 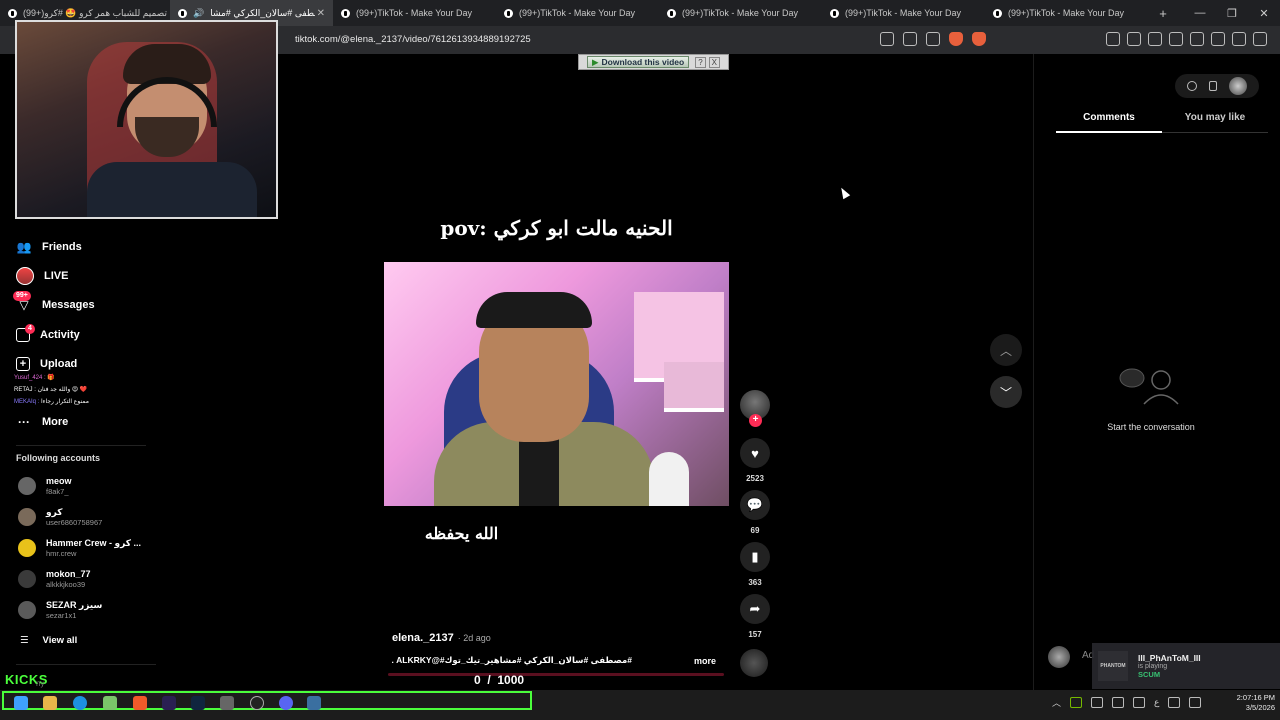 What do you see at coordinates (1169, 658) in the screenshot?
I see `notification-user: III_PhAnToM_III` at bounding box center [1169, 658].